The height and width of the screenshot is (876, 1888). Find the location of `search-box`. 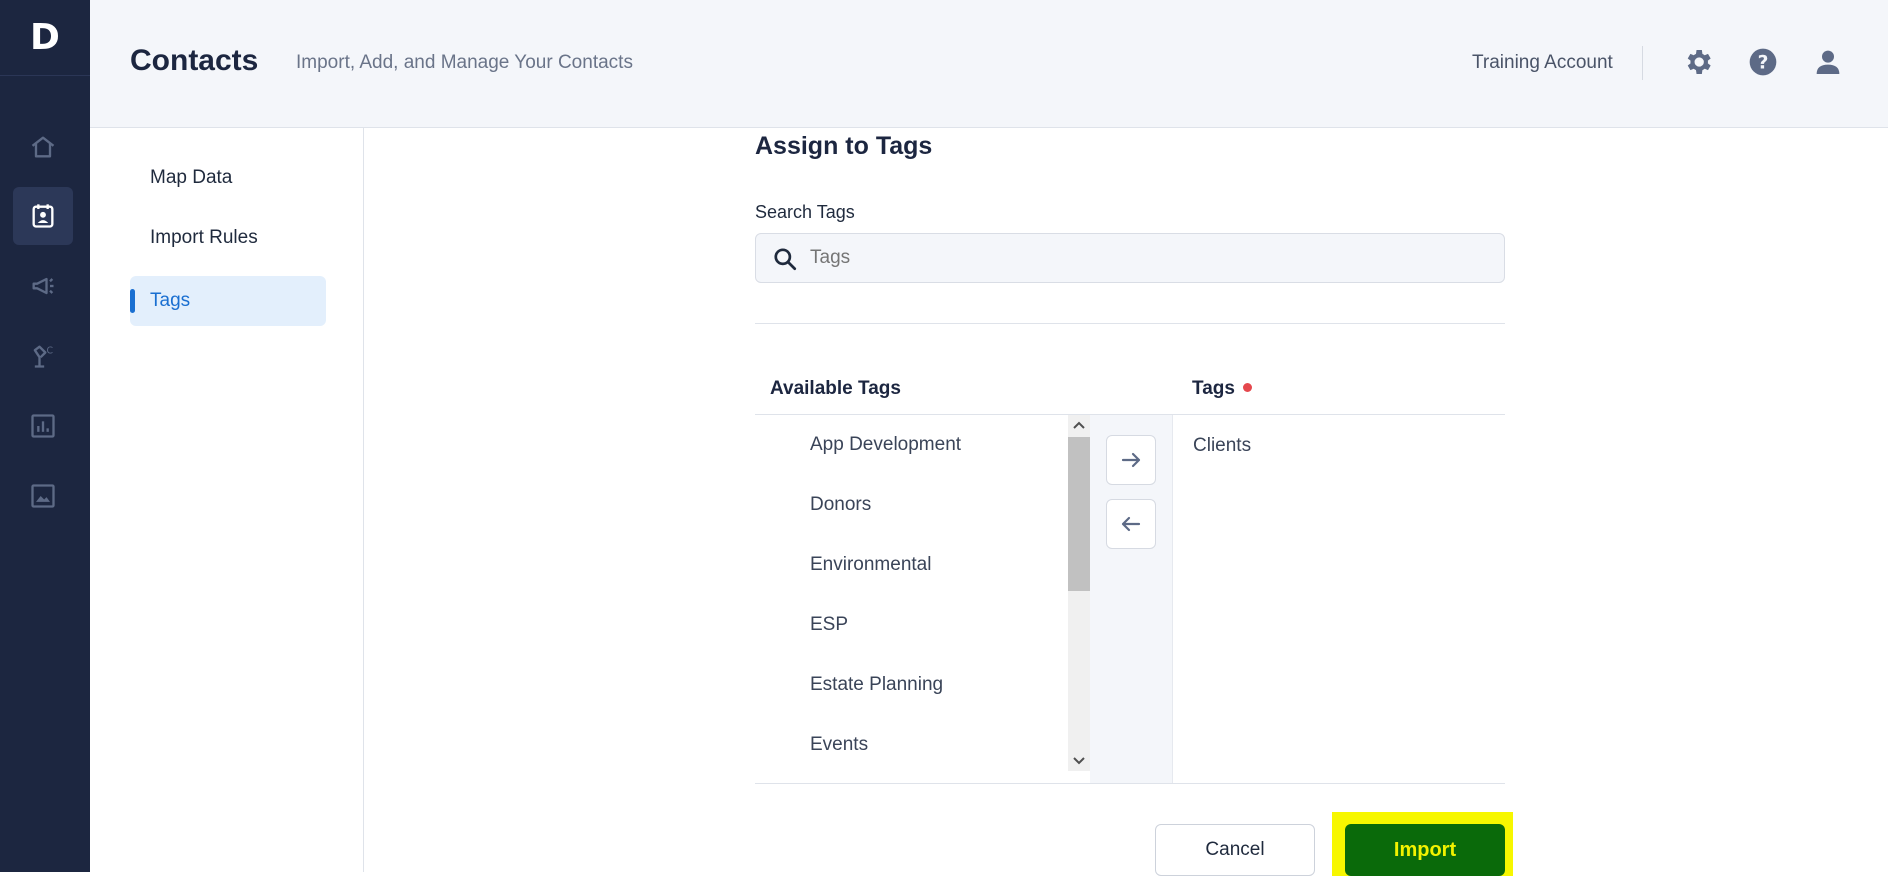

search-box is located at coordinates (1130, 258).